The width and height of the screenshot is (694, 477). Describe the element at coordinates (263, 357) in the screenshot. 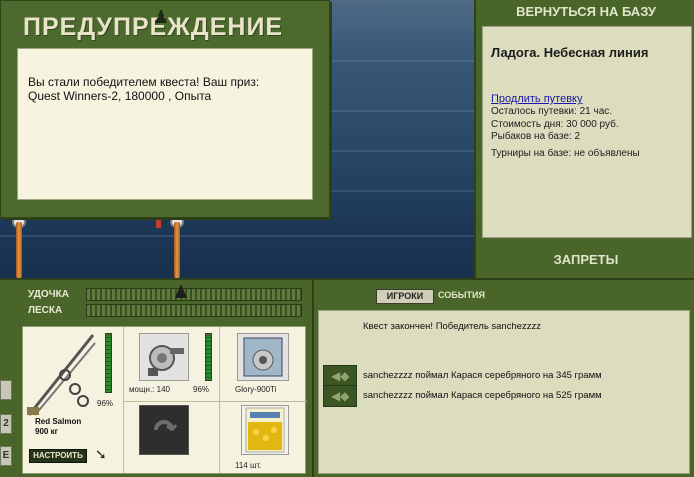

I see `fishing-line-icon` at that location.